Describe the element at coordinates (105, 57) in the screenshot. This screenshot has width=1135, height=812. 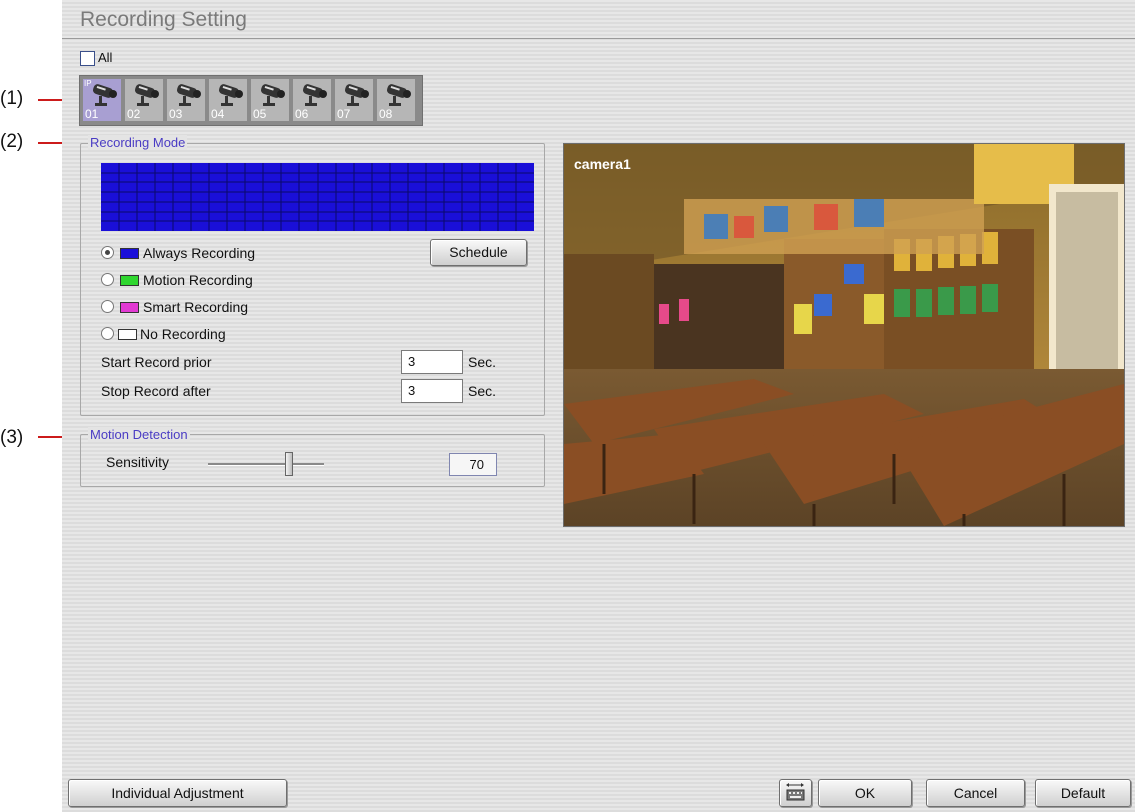
I see `all-checkbox-label: All` at that location.